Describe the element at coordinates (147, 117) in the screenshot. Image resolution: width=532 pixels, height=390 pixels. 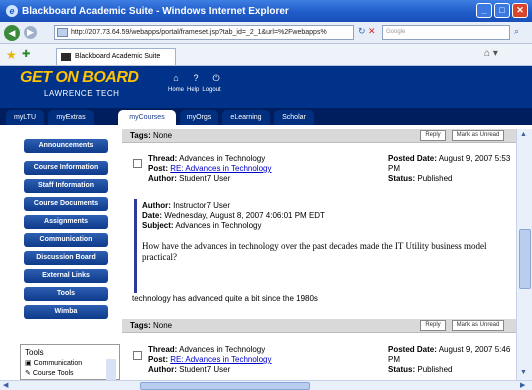
I see `tab-mycourses: myCourses` at that location.